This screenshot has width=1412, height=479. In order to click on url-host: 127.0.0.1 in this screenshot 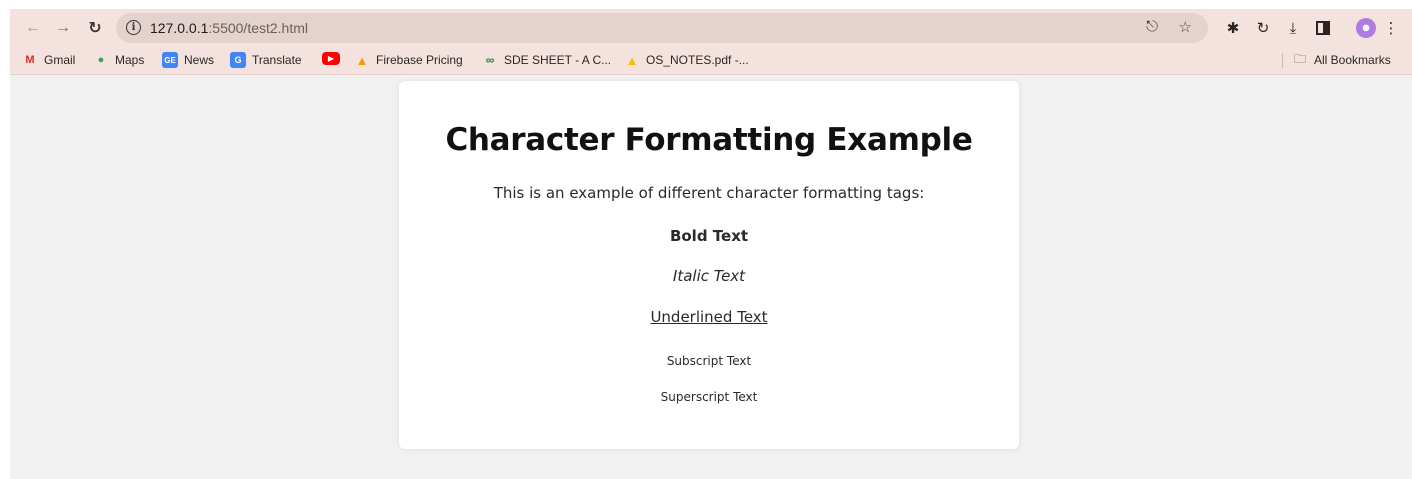, I will do `click(179, 28)`.